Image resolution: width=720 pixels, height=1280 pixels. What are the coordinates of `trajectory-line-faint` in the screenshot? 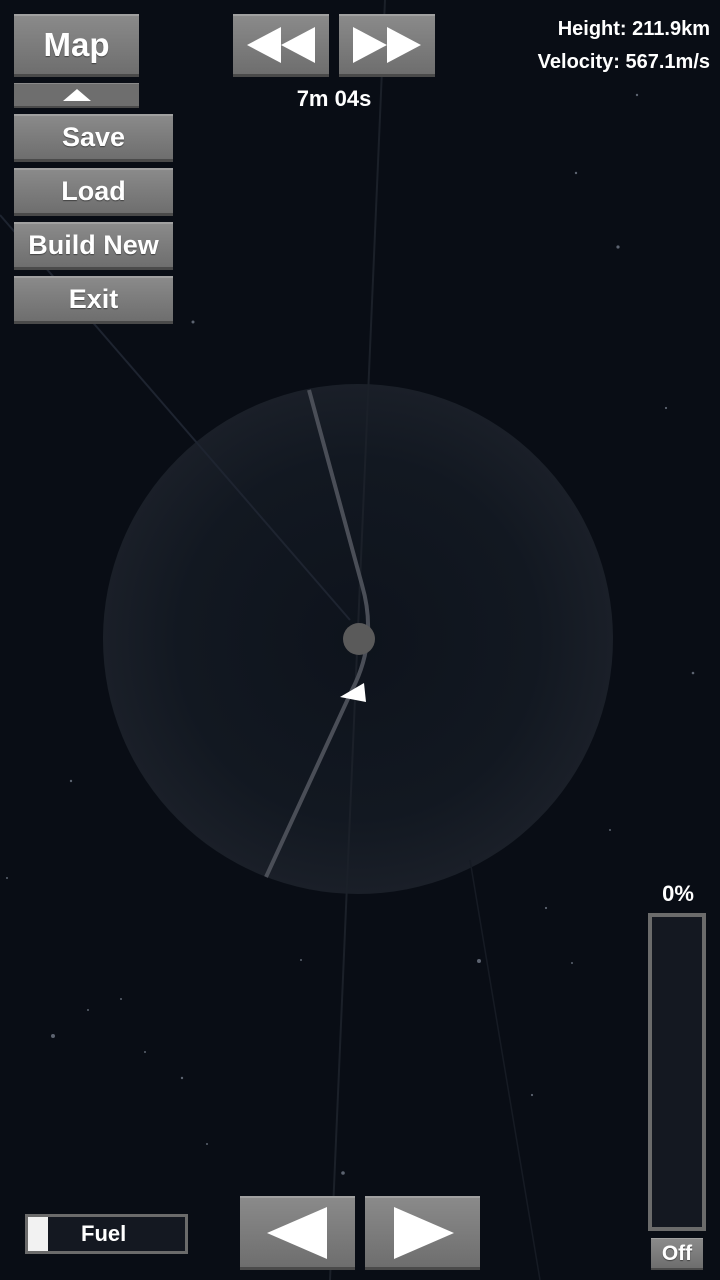 It's located at (505, 1069).